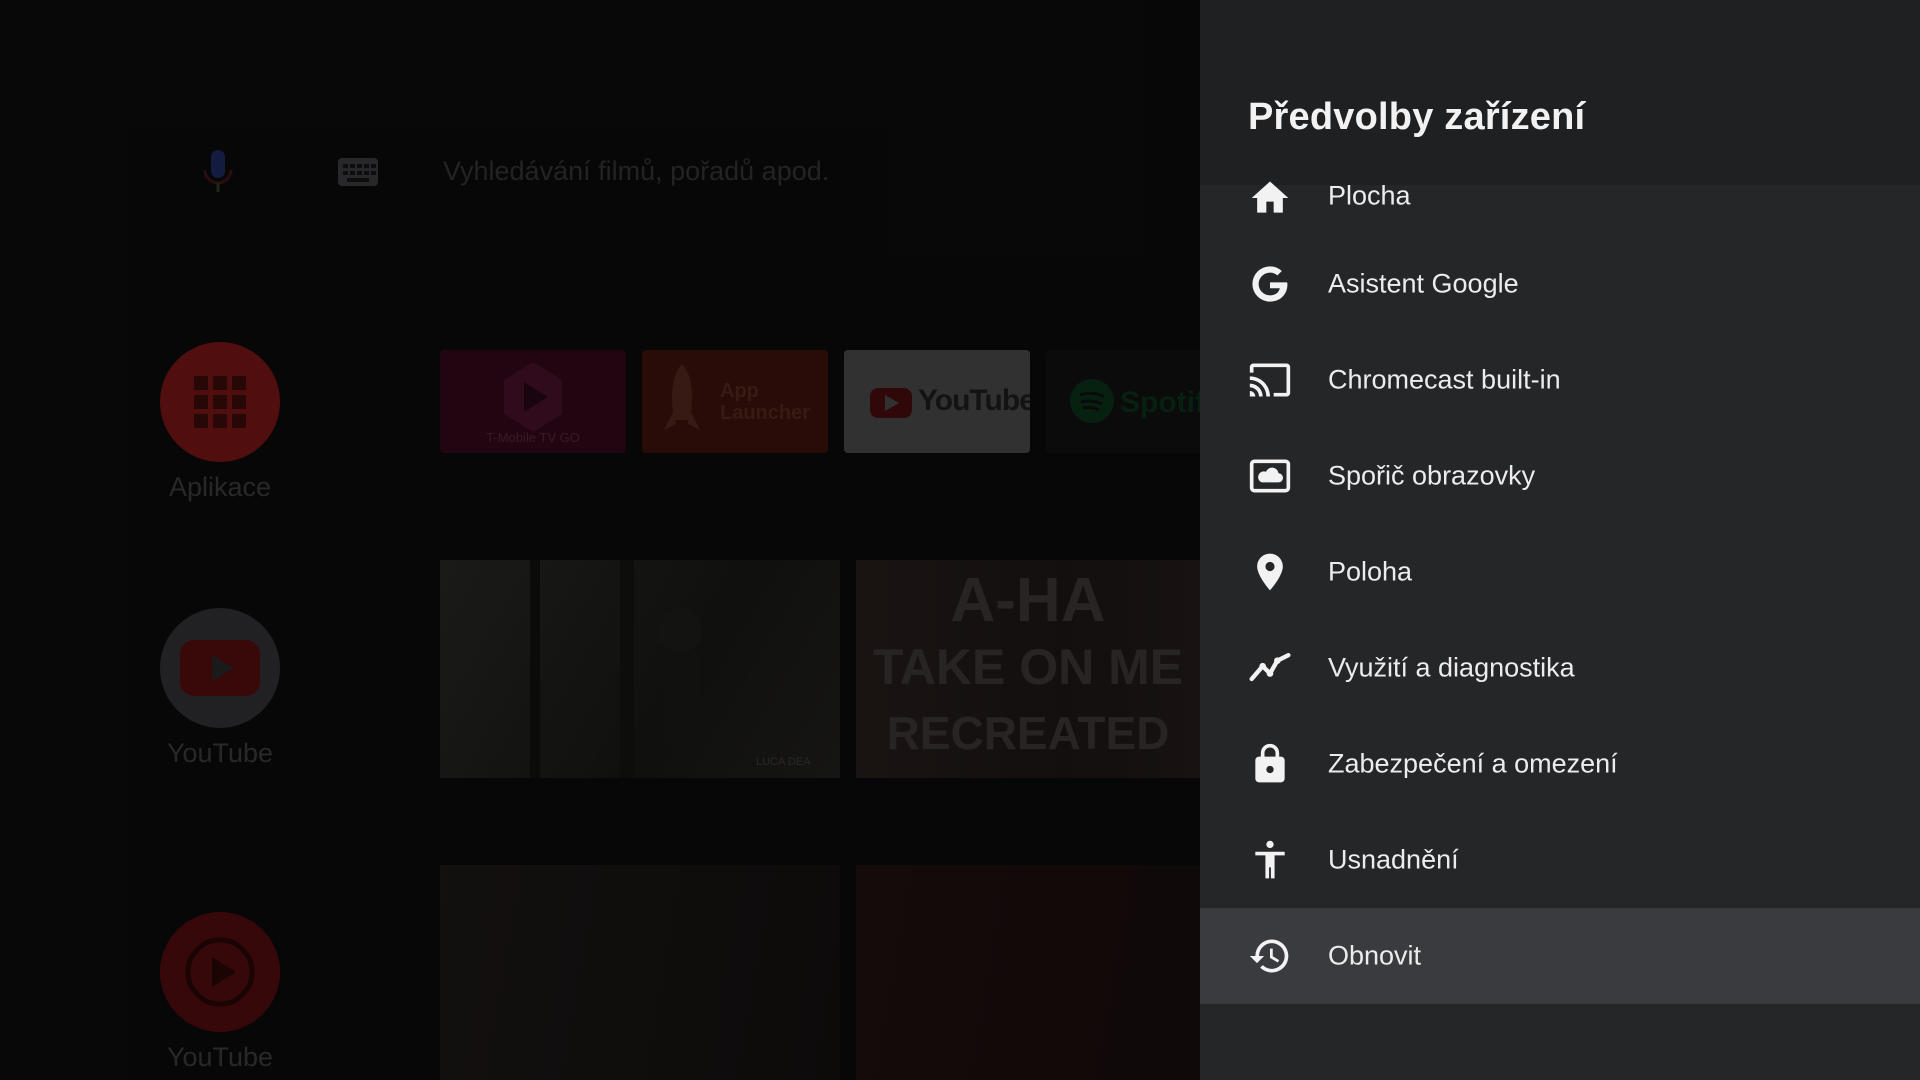  Describe the element at coordinates (1270, 860) in the screenshot. I see `accessibility-icon` at that location.